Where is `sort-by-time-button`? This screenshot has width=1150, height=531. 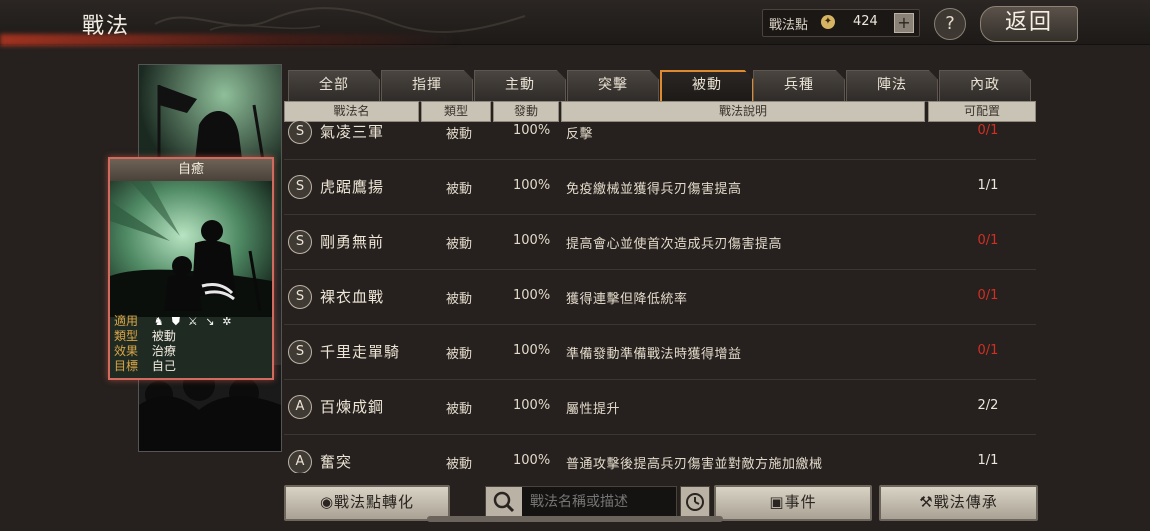 sort-by-time-button is located at coordinates (695, 502).